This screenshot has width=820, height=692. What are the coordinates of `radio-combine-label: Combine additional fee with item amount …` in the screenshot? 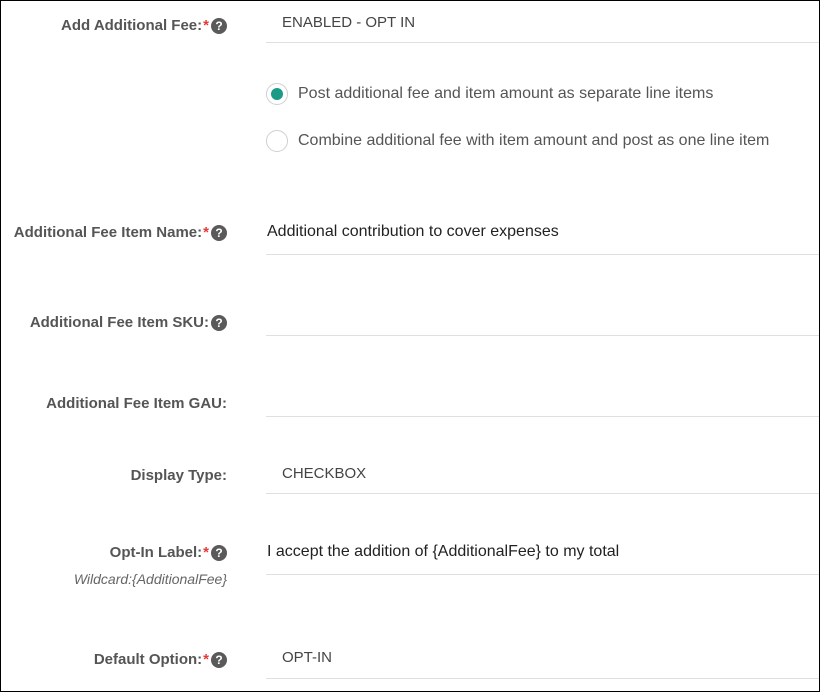 It's located at (534, 140).